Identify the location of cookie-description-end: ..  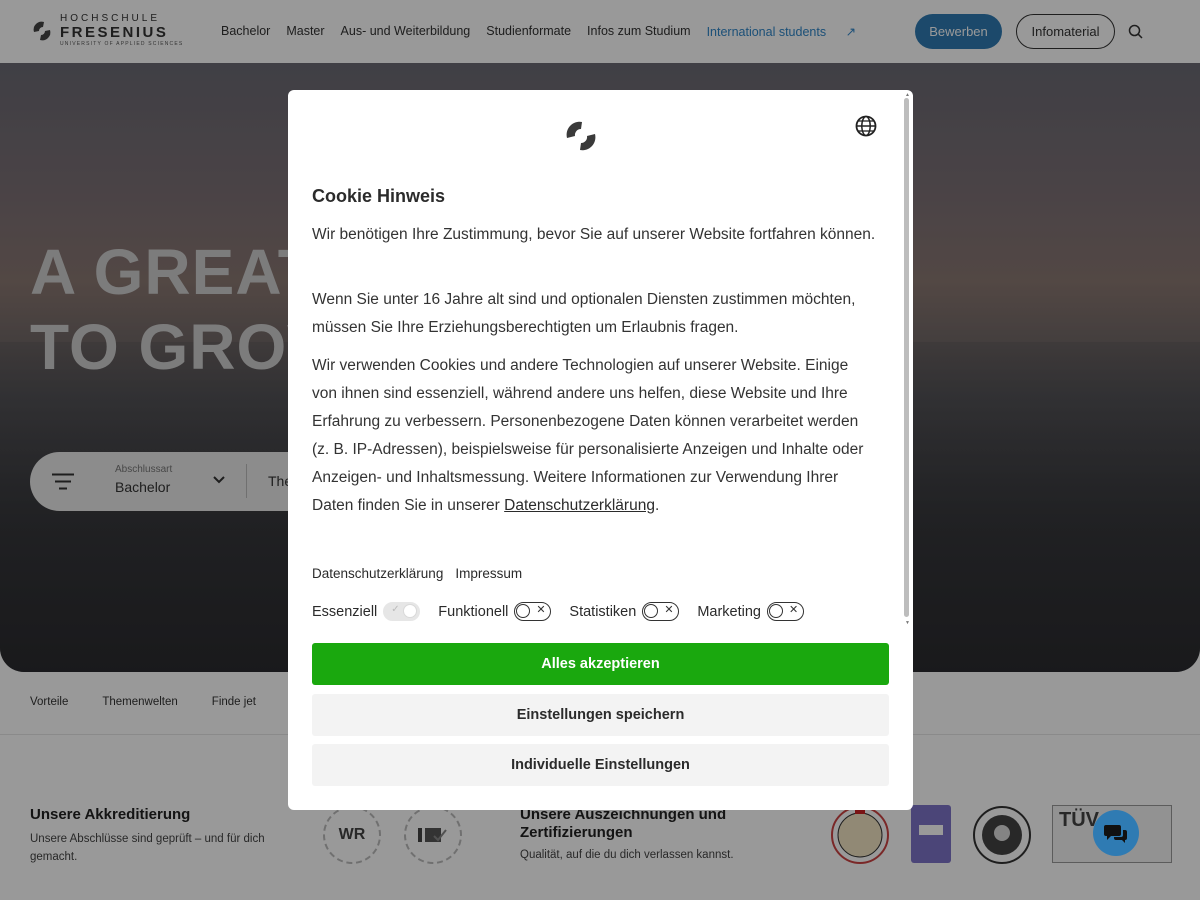
(657, 505).